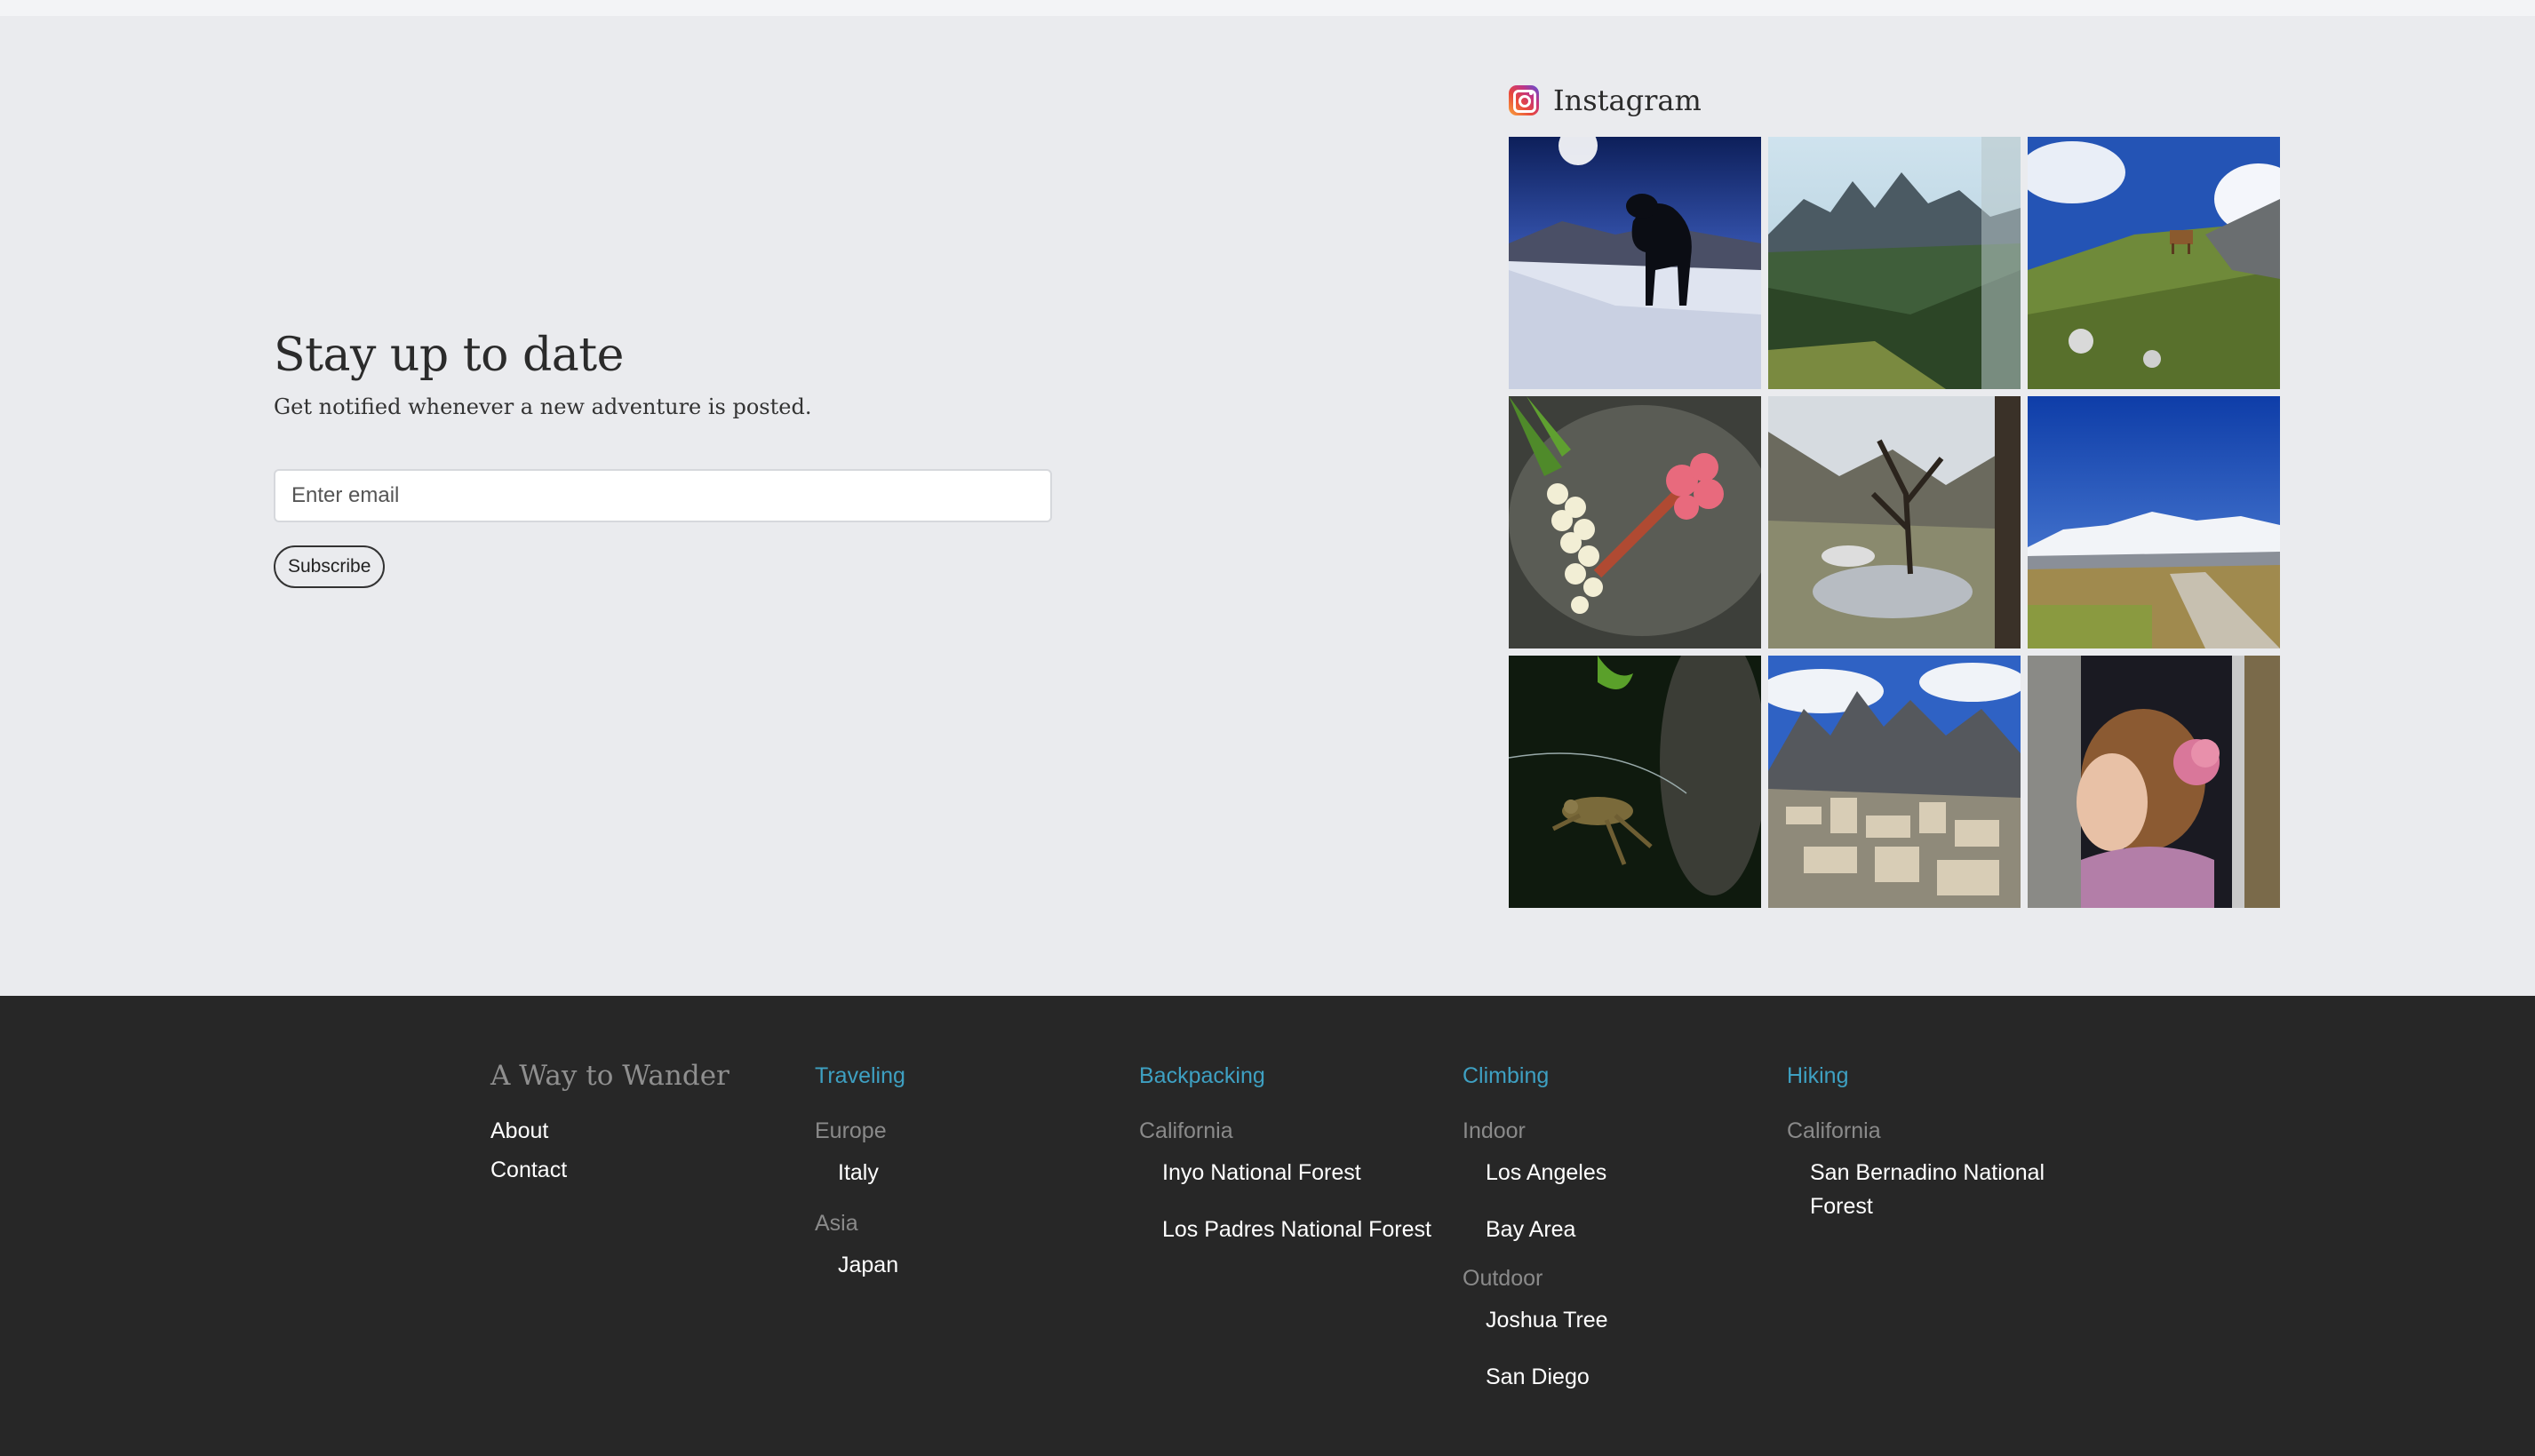  I want to click on footer-group-california: California, so click(1186, 1130).